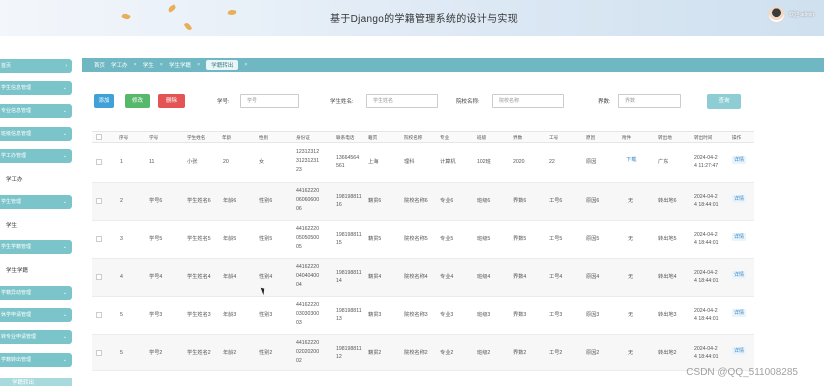  What do you see at coordinates (340, 166) in the screenshot?
I see `cell-phone-2: 561` at bounding box center [340, 166].